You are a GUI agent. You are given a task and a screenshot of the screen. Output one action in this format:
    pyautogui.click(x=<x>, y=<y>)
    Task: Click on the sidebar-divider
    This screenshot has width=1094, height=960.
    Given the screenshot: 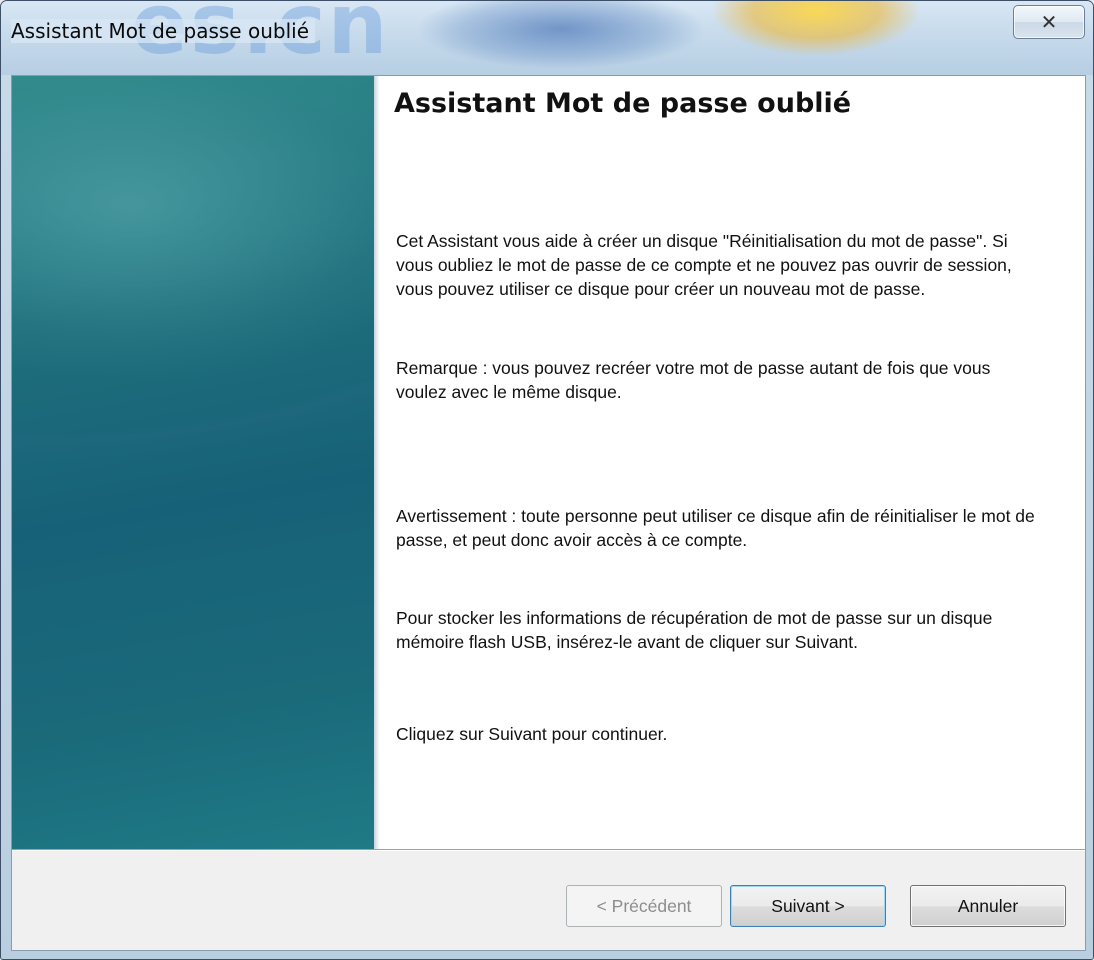 What is the action you would take?
    pyautogui.click(x=377, y=462)
    